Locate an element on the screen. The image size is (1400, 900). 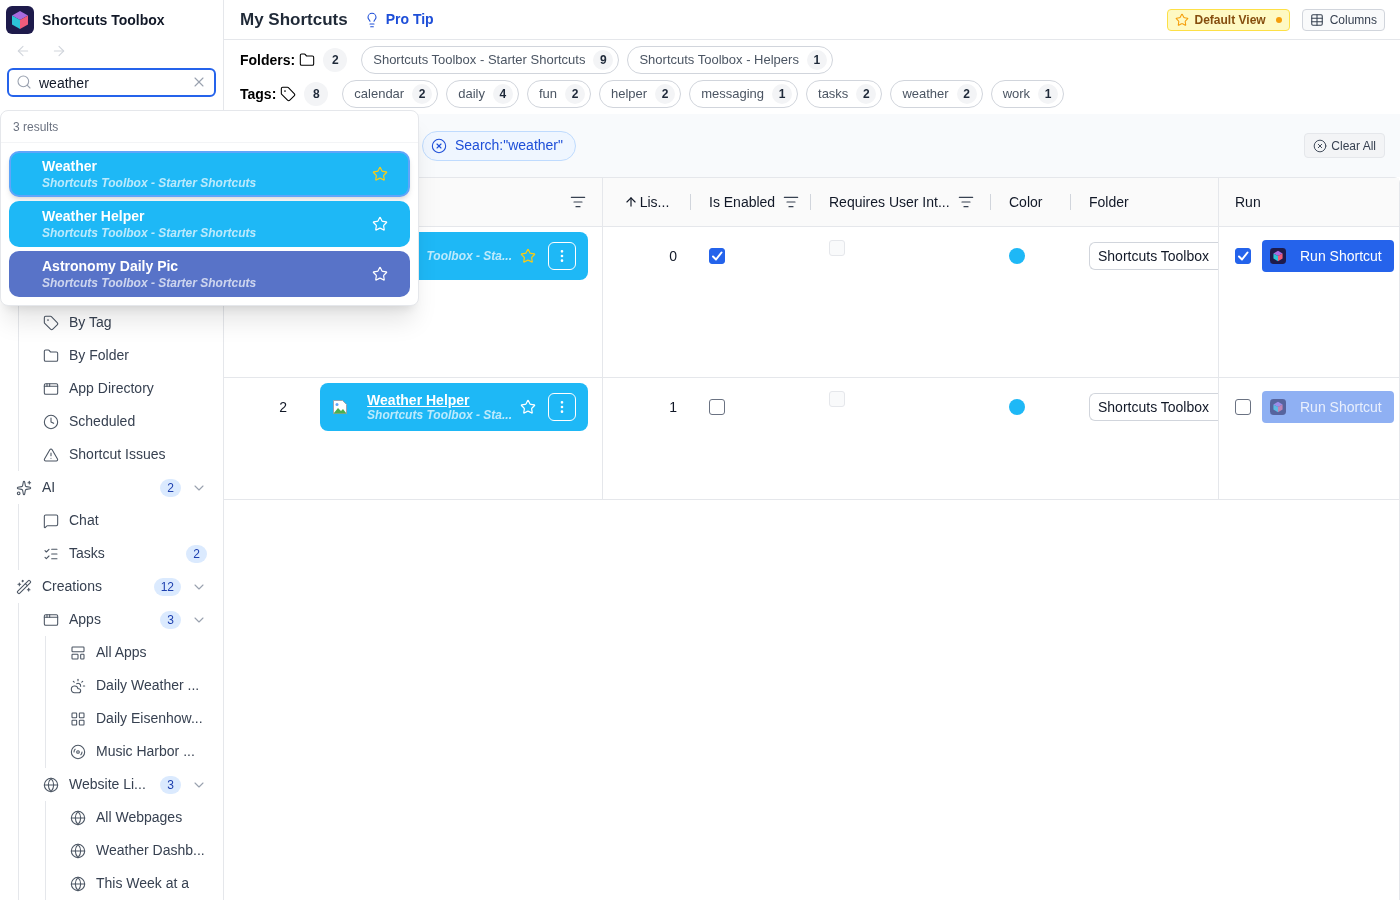
pro-tip-link: Pro Tip is located at coordinates (398, 19).